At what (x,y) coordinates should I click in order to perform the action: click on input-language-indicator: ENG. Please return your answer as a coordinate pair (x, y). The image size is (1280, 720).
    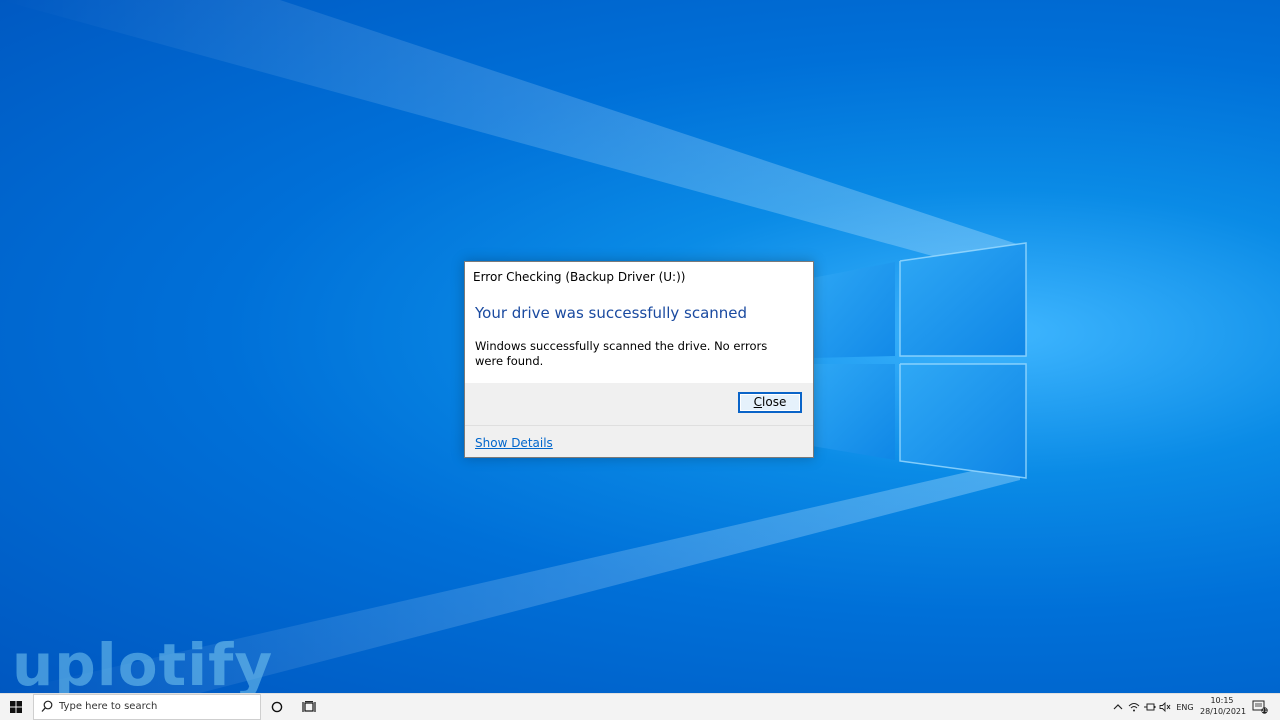
    Looking at the image, I should click on (1185, 707).